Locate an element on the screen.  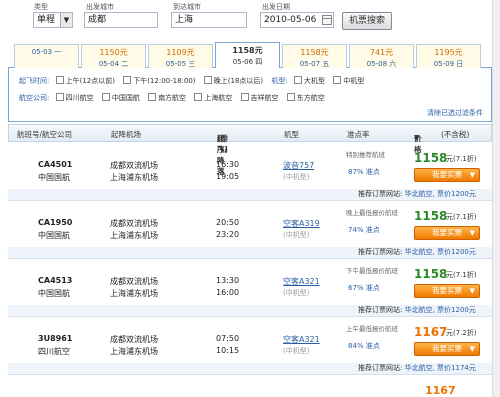
trip-type-select: 单程 ▼ is located at coordinates (53, 20).